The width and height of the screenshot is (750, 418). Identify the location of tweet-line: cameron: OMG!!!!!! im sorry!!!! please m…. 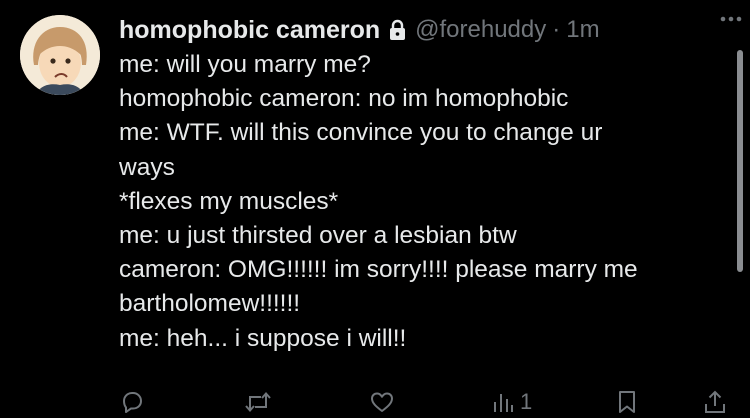
(378, 270).